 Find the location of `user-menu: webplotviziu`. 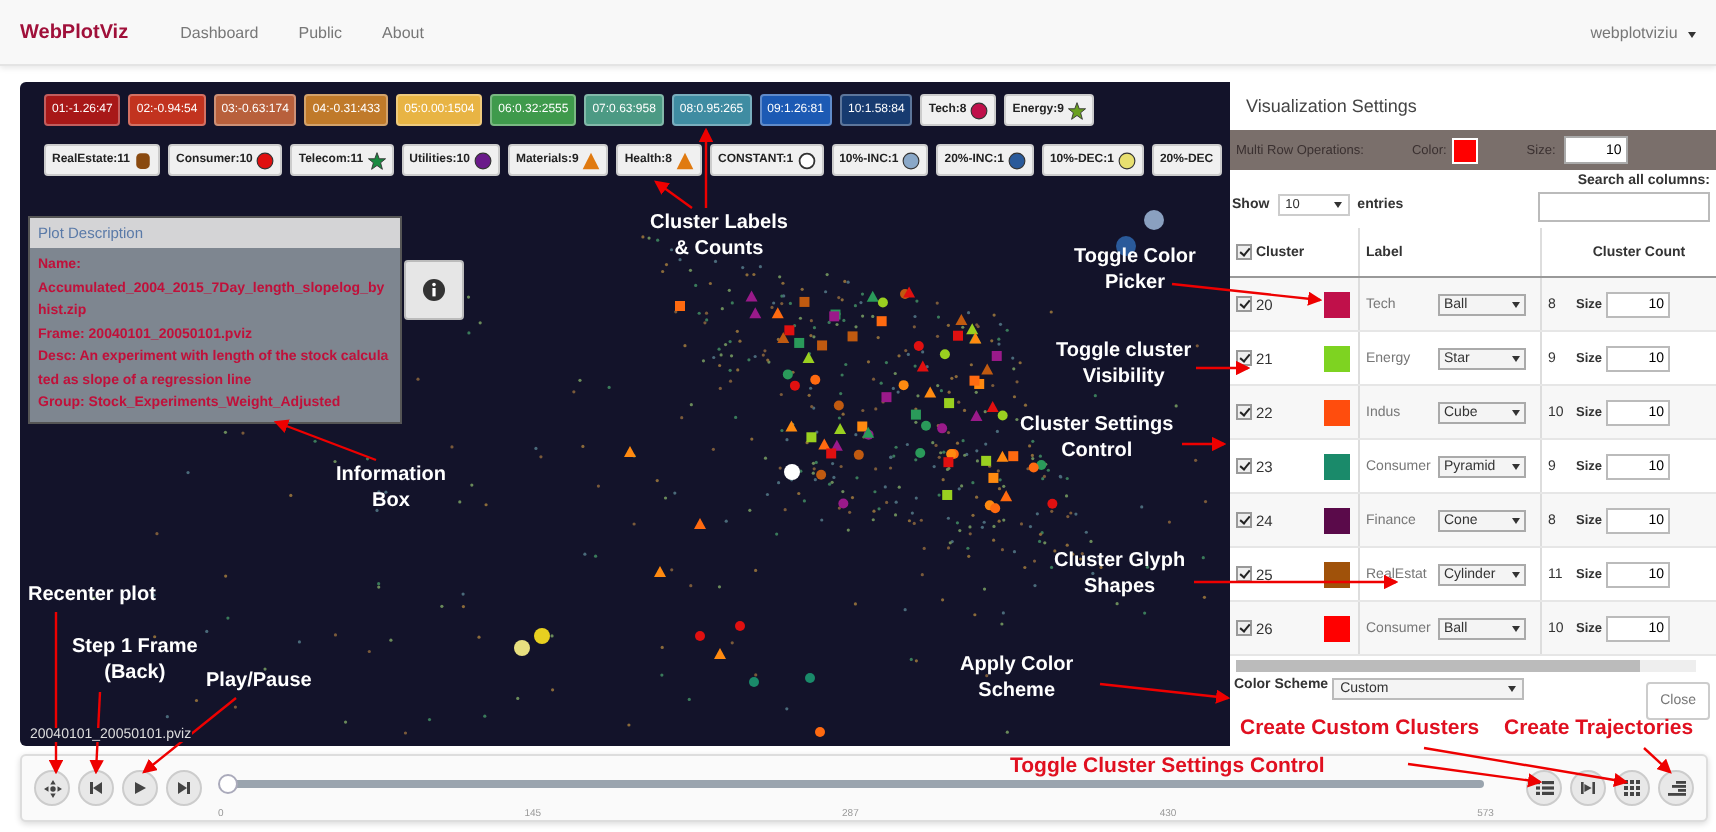

user-menu: webplotviziu is located at coordinates (1643, 32).